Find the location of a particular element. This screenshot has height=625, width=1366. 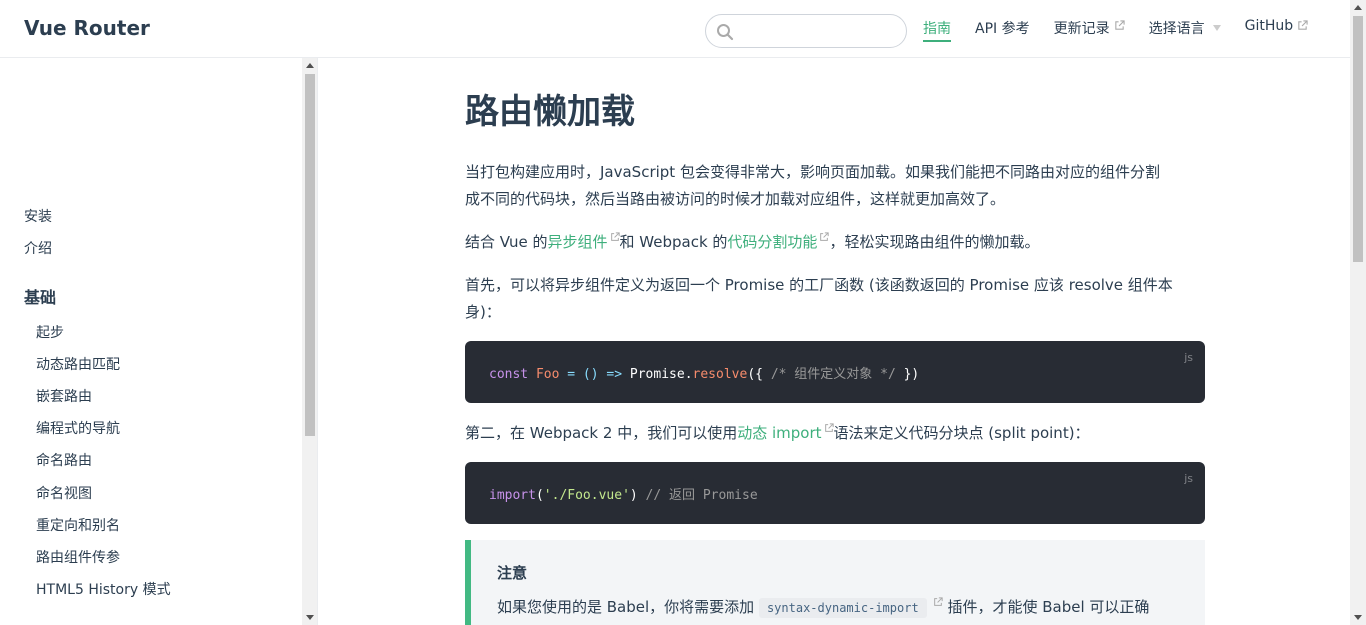

search-icon is located at coordinates (725, 32).